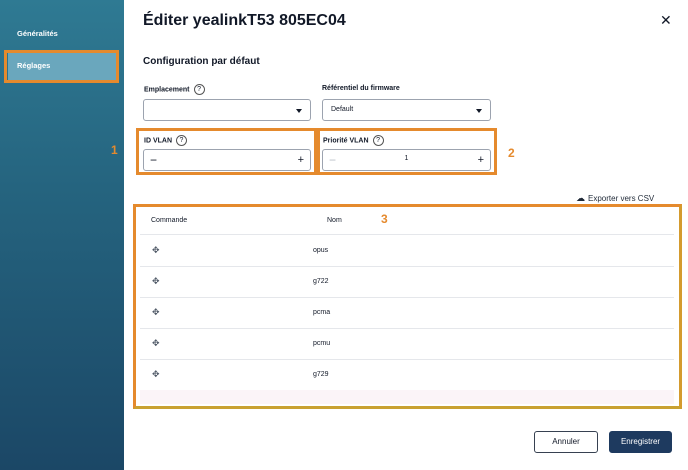  What do you see at coordinates (114, 150) in the screenshot?
I see `annotation-1: 1` at bounding box center [114, 150].